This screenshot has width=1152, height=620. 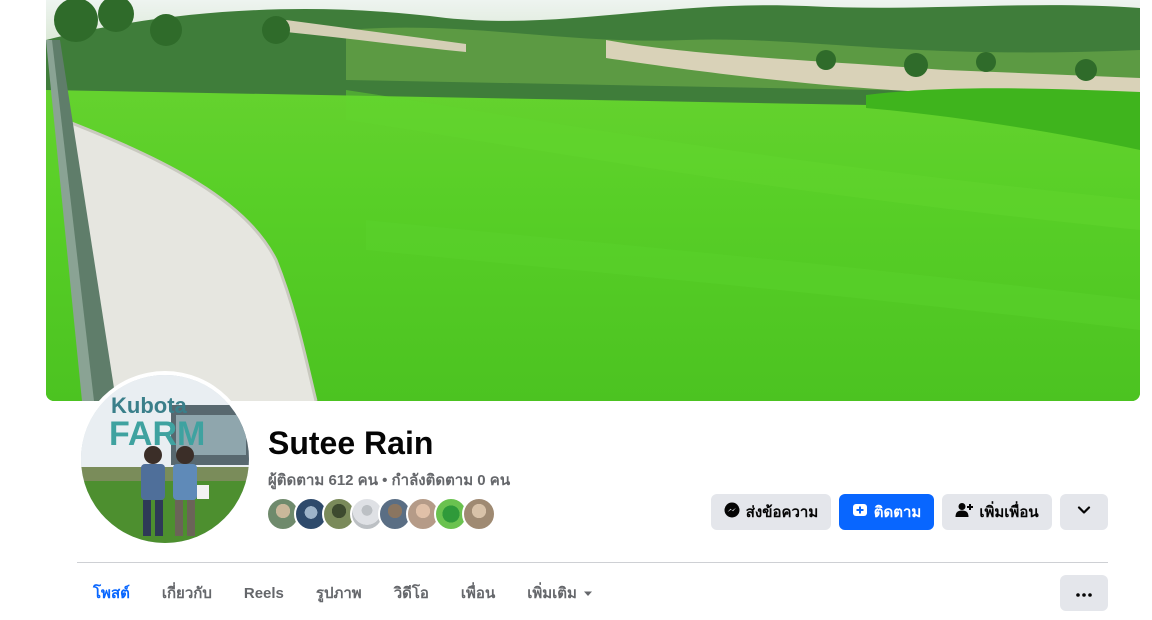 What do you see at coordinates (479, 514) in the screenshot?
I see `friend-avatar` at bounding box center [479, 514].